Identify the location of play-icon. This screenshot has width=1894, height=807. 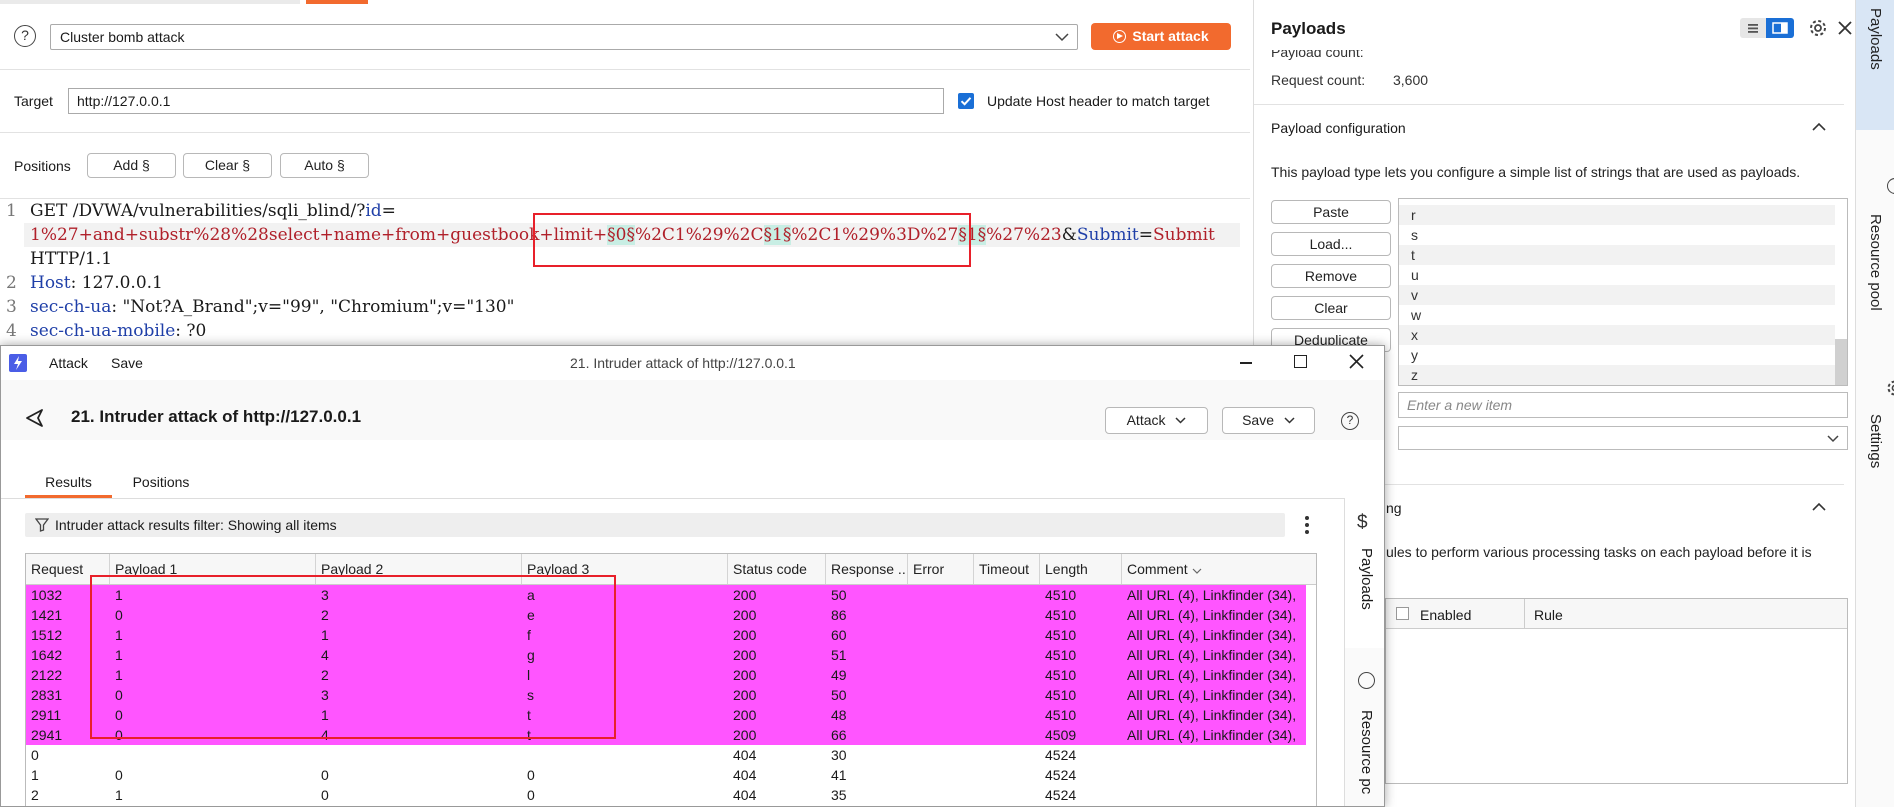
(1120, 36).